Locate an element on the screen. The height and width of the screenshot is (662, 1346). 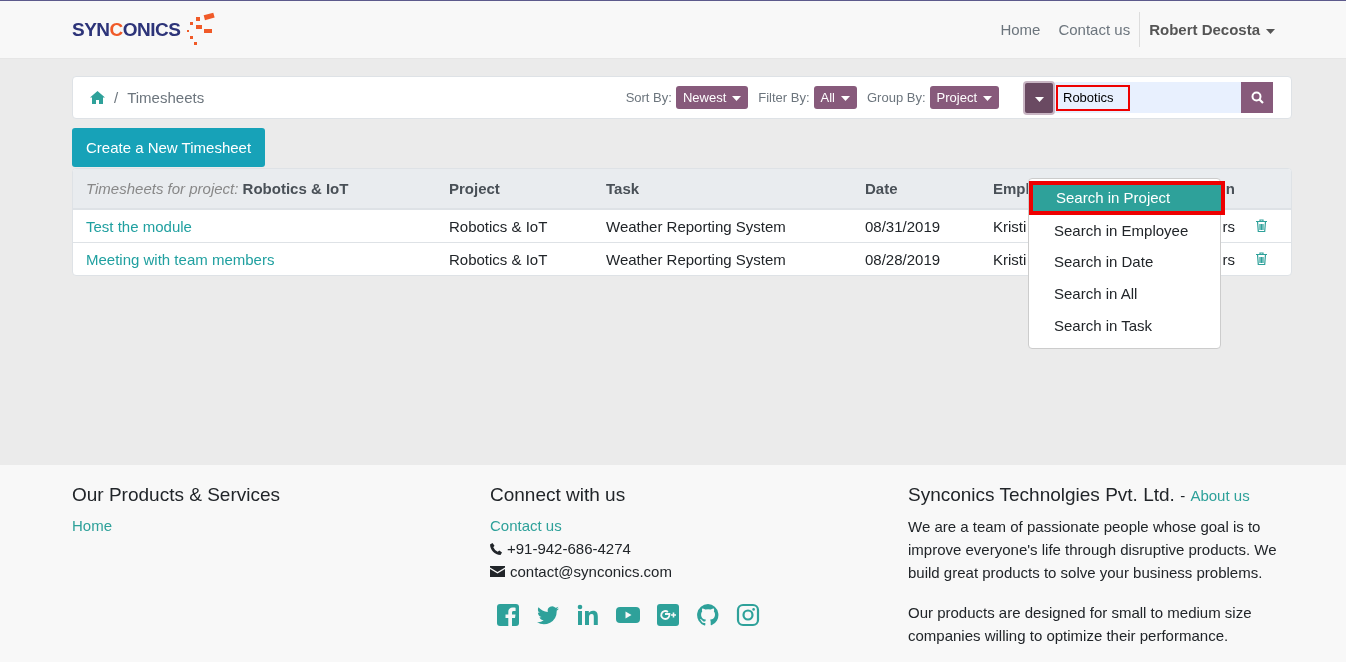
envelope-icon is located at coordinates (497, 571).